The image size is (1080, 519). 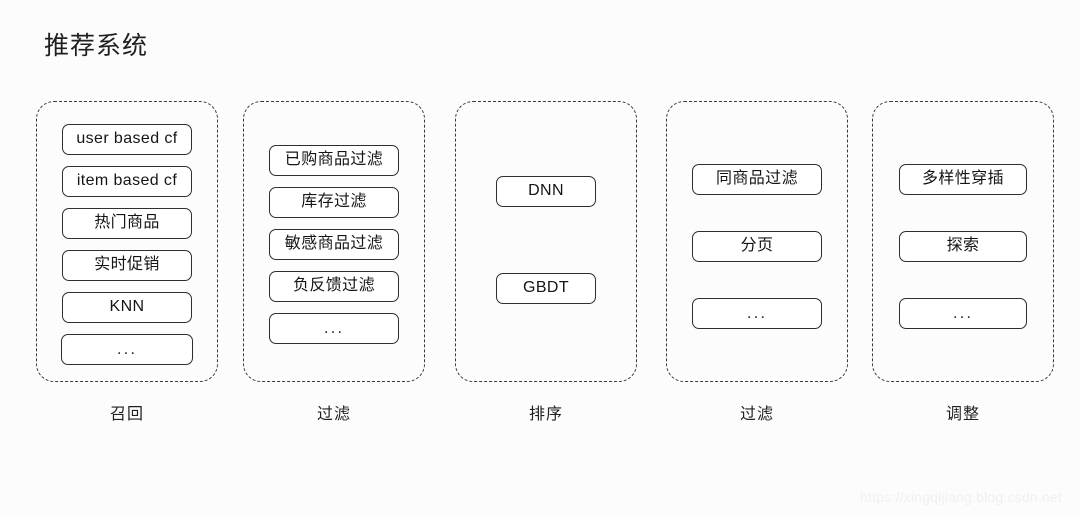 I want to click on node-item: 探索, so click(x=963, y=246).